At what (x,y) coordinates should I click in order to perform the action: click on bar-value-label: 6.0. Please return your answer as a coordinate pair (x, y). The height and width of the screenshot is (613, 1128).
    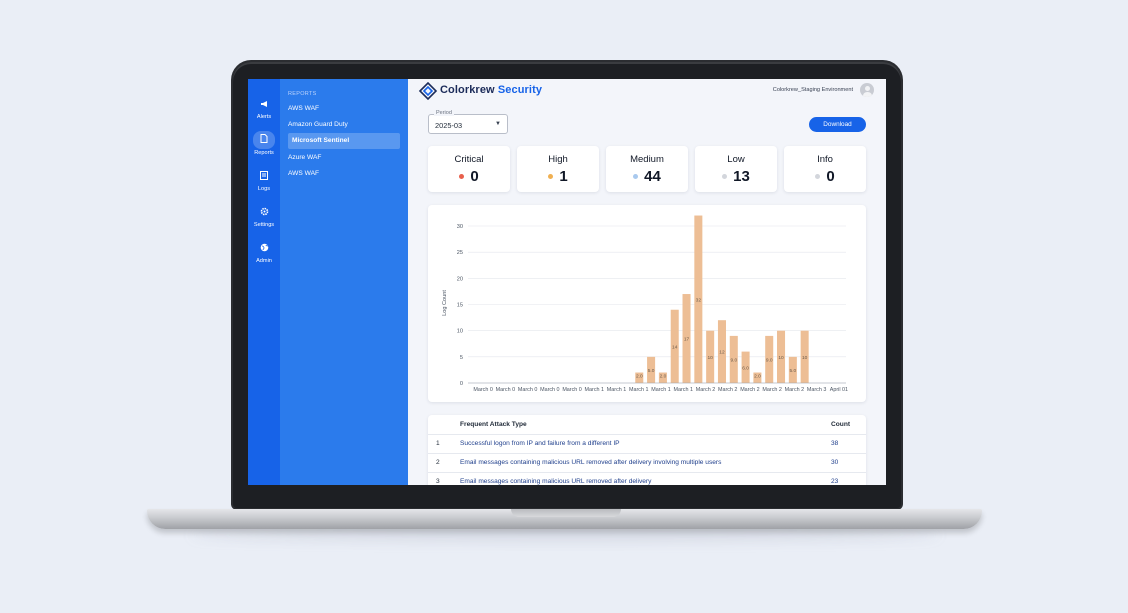
    Looking at the image, I should click on (745, 368).